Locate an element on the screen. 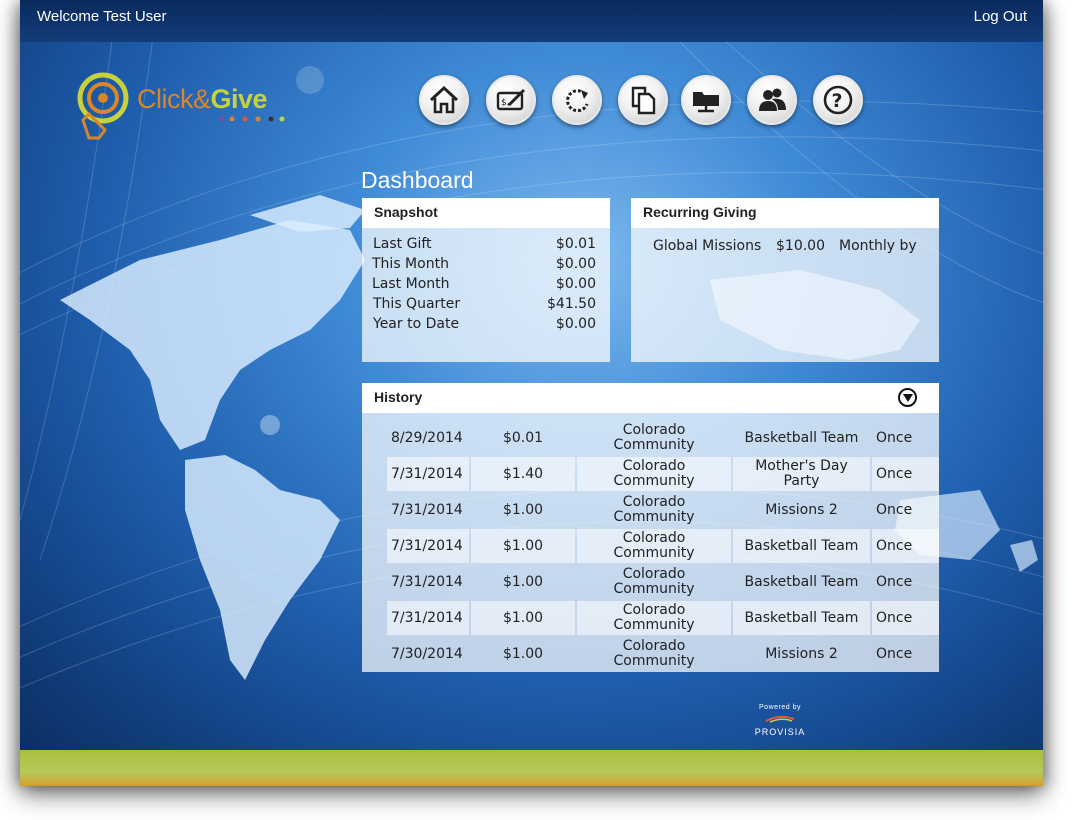 This screenshot has width=1080, height=820. users-icon is located at coordinates (772, 99).